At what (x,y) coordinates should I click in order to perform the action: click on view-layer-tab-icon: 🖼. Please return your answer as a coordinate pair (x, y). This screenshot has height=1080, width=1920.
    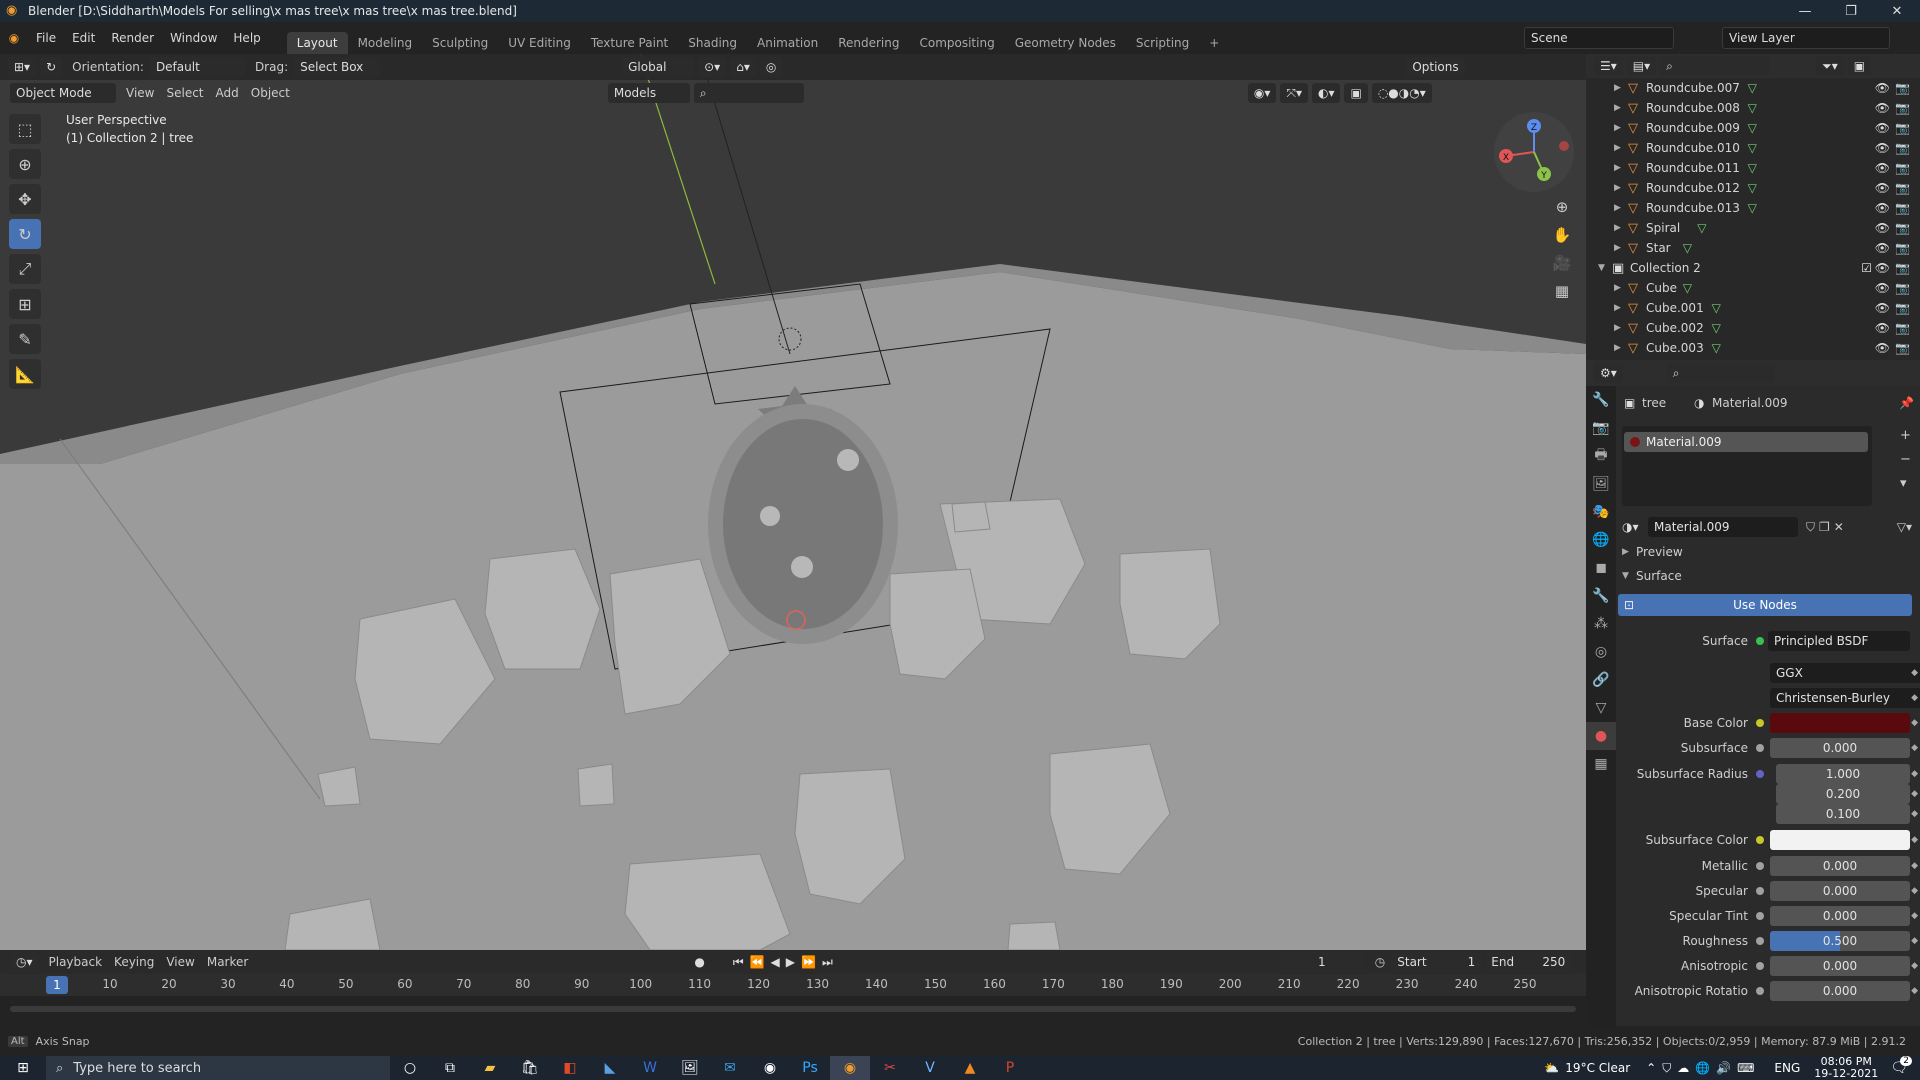
    Looking at the image, I should click on (1601, 484).